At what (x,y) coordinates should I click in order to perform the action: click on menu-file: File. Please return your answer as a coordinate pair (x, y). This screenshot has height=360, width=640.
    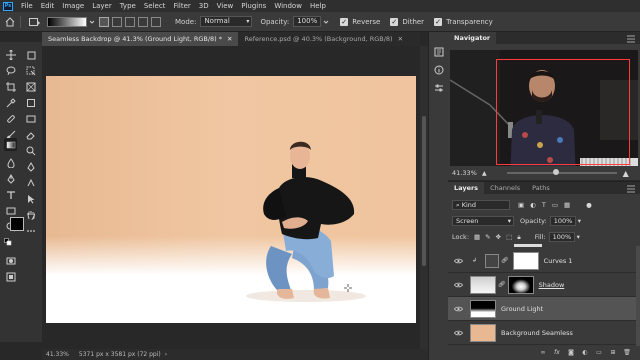
    Looking at the image, I should click on (27, 6).